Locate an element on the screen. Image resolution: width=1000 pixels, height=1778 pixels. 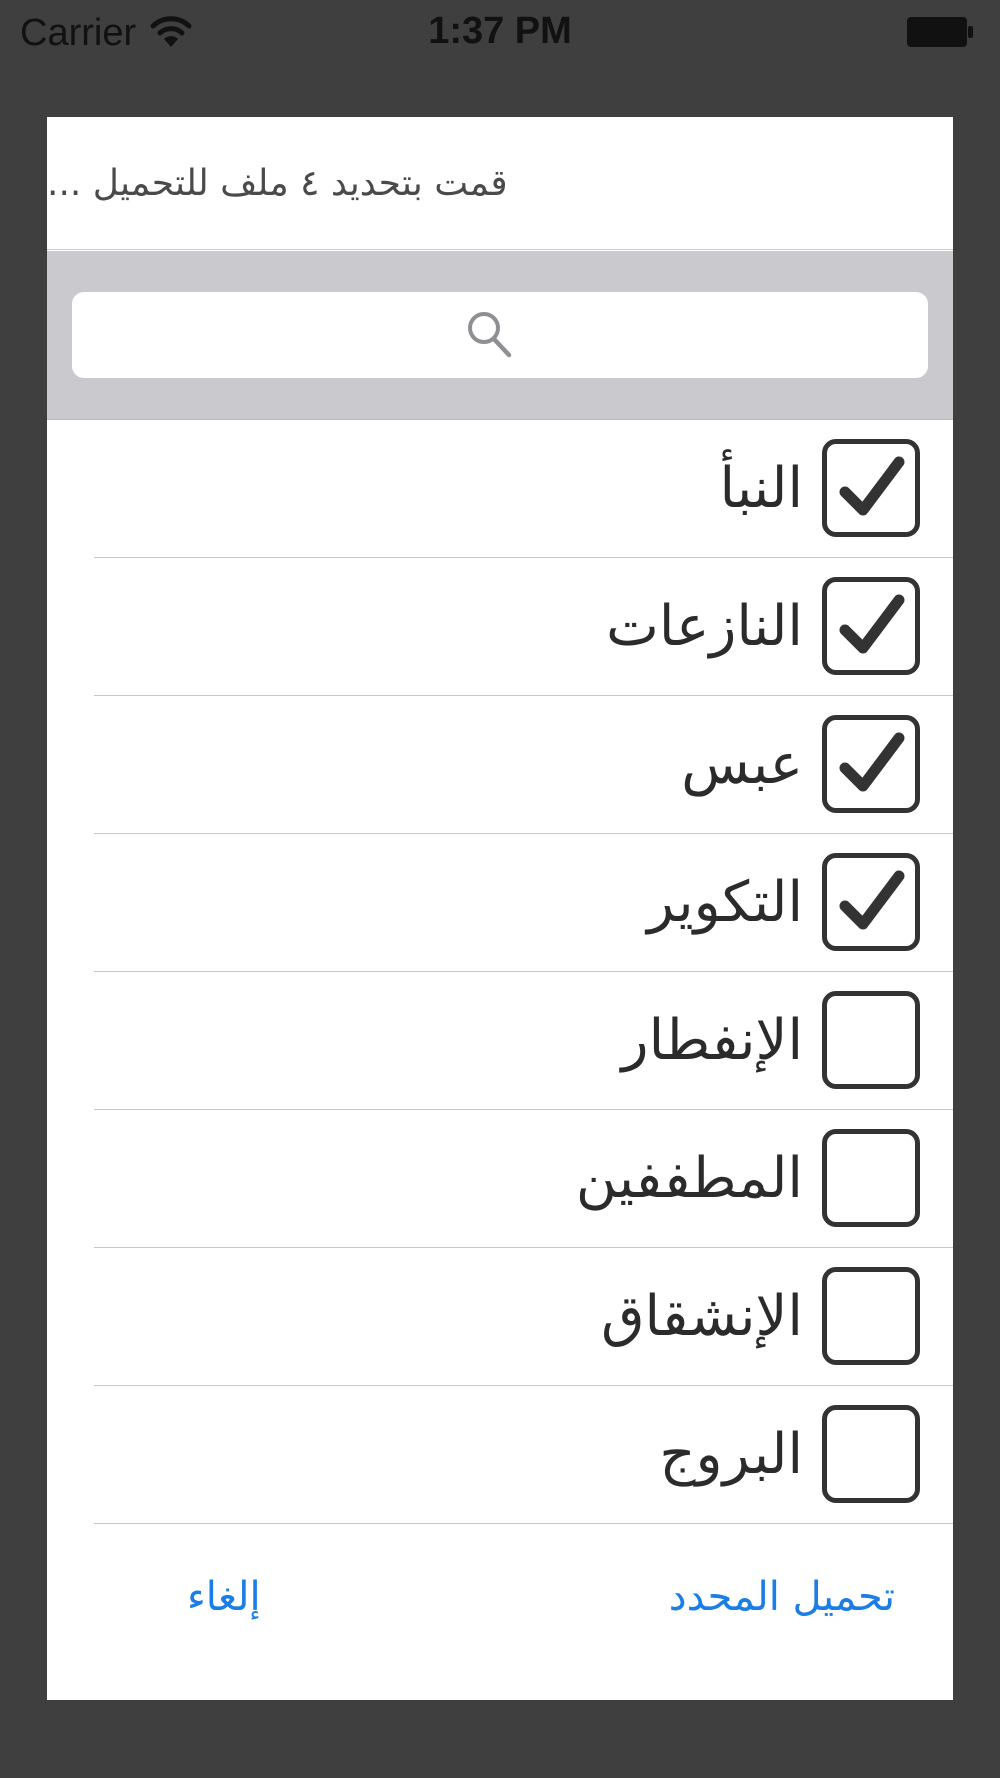
list-item: الإنفطار is located at coordinates (500, 1041).